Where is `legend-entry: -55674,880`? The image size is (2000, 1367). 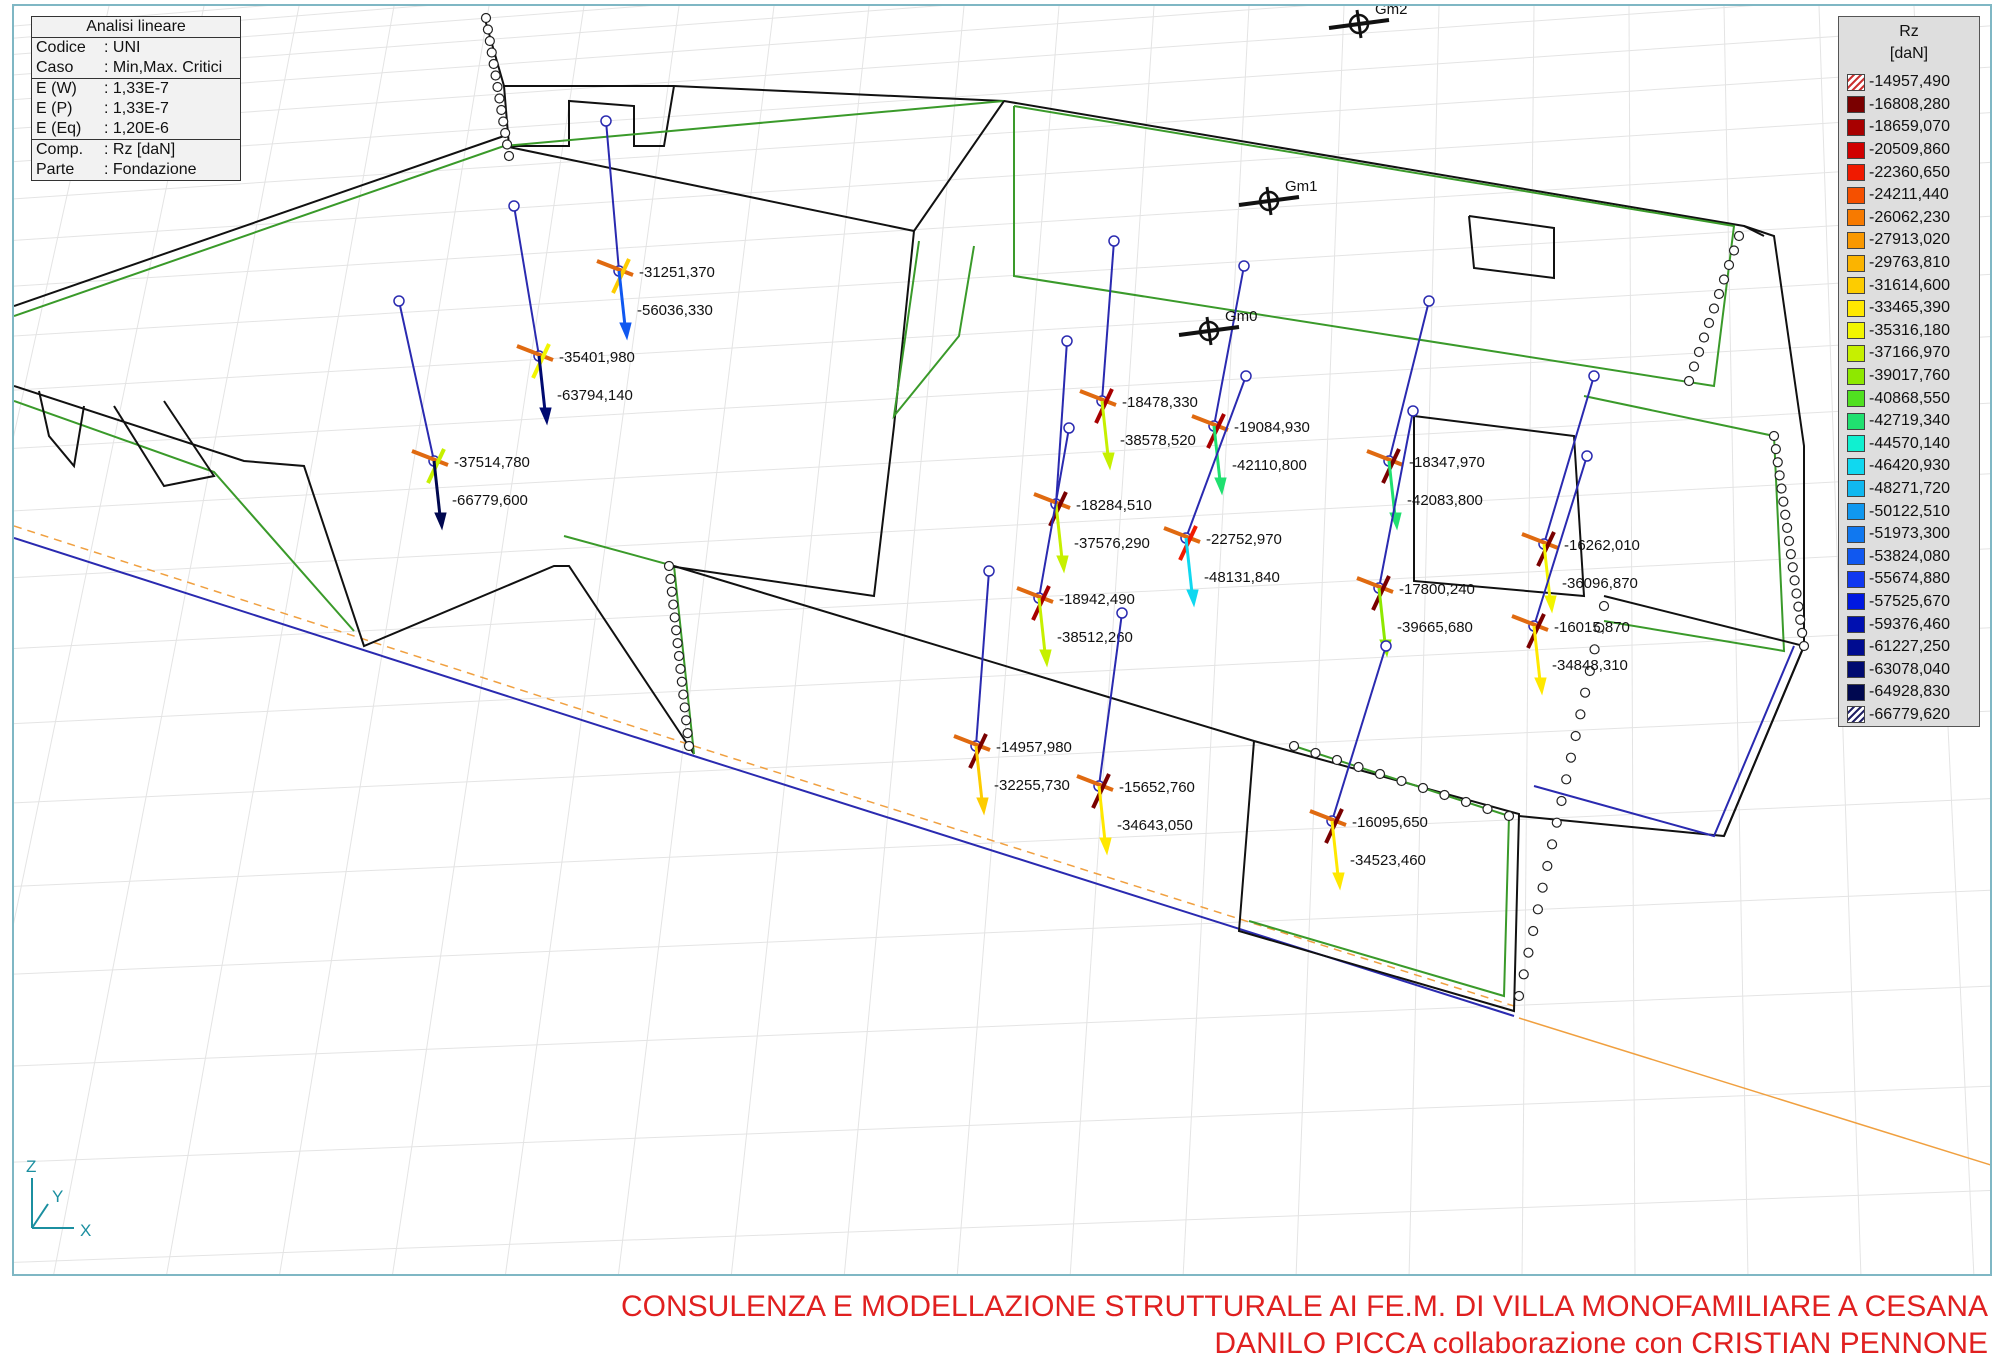 legend-entry: -55674,880 is located at coordinates (1909, 579).